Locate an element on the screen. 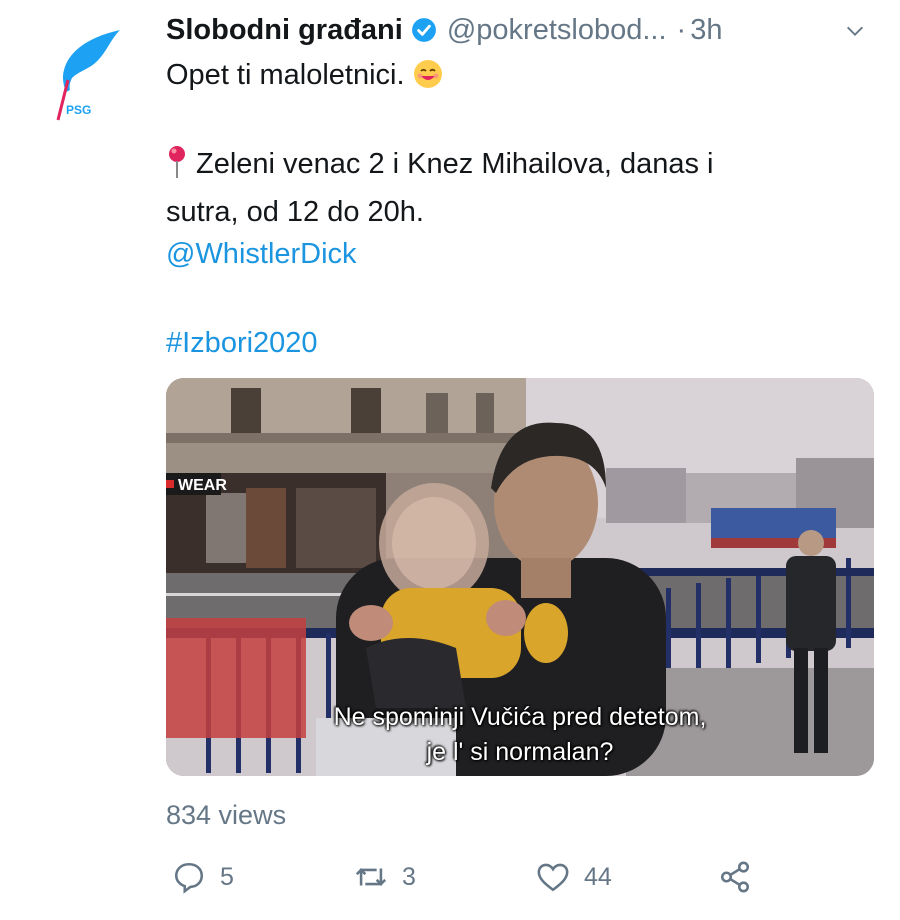  view-count: 834 views is located at coordinates (226, 815).